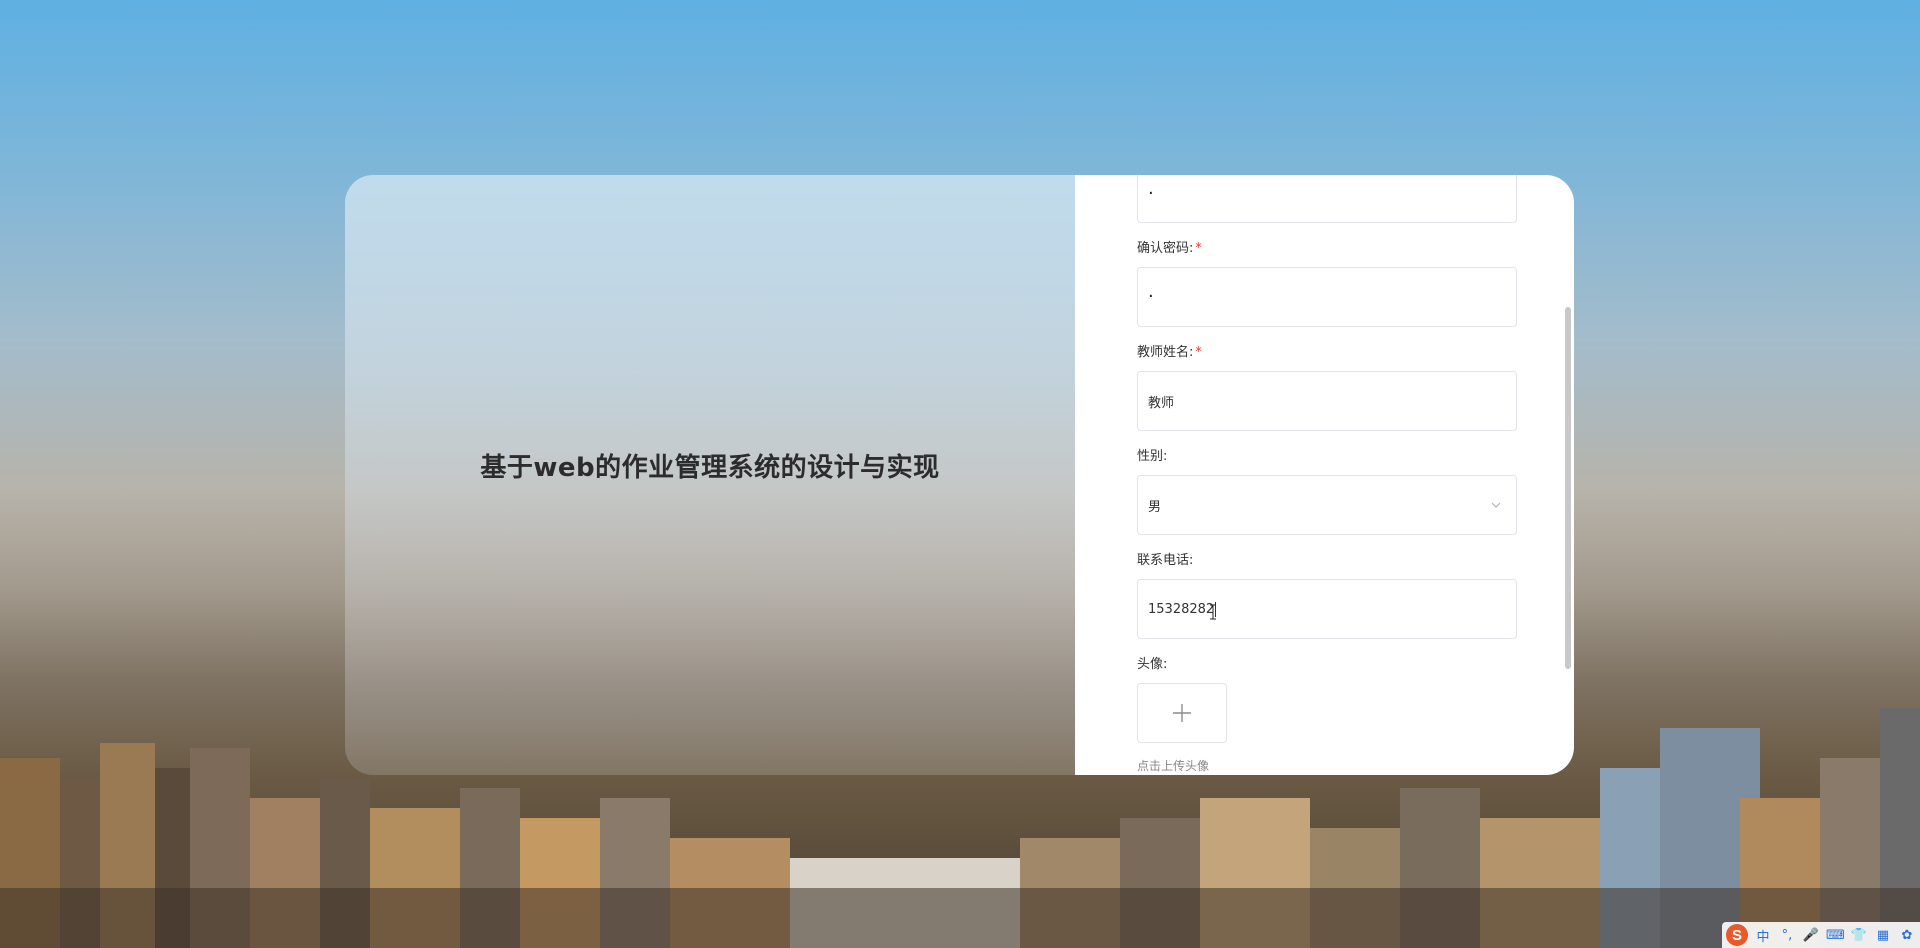  I want to click on gender-select: 男, so click(1327, 505).